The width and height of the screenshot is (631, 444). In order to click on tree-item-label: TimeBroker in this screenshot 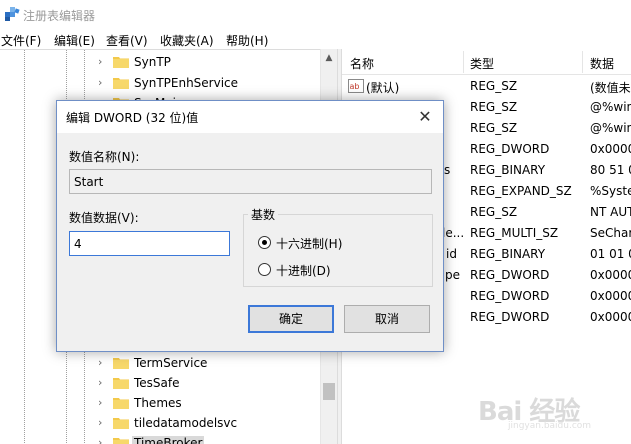, I will do `click(168, 440)`.